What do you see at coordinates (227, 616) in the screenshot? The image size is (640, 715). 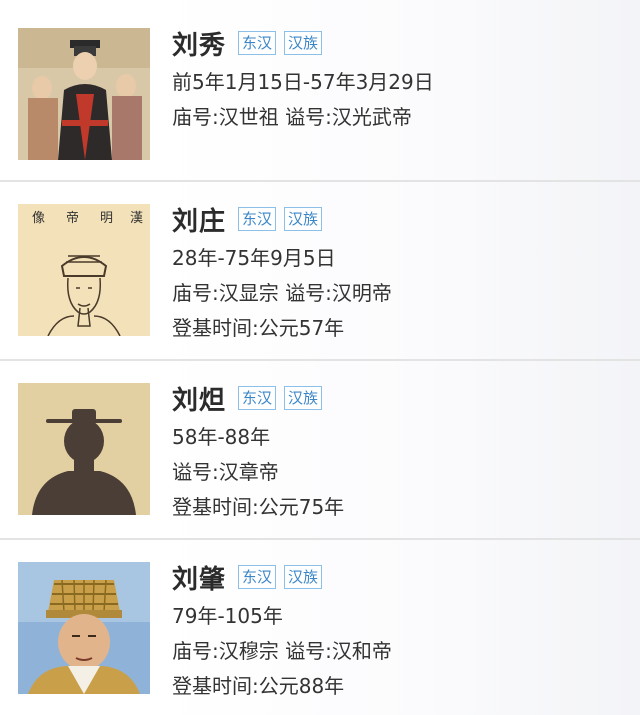 I see `lifespan-text: 79年-105年` at bounding box center [227, 616].